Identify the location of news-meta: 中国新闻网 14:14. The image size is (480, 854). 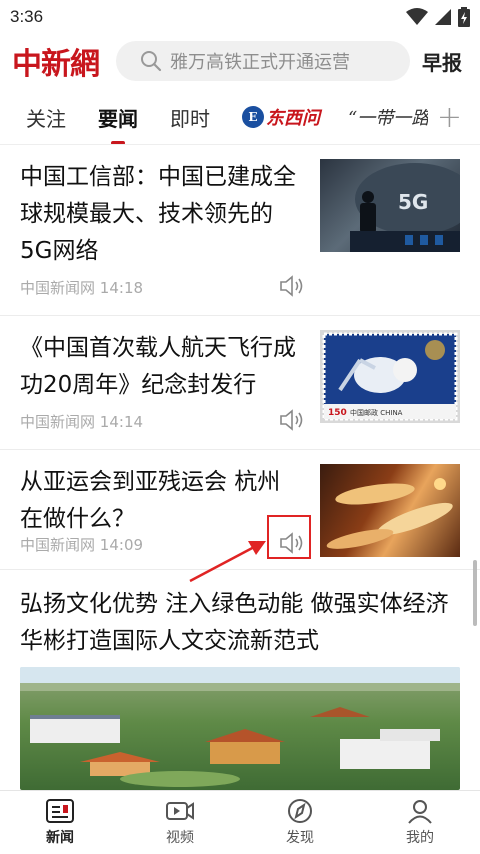
(81, 421).